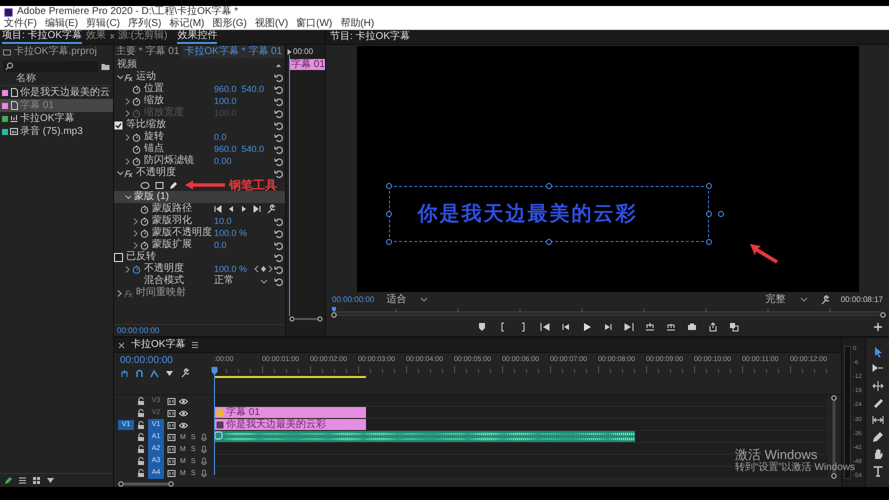 This screenshot has width=889, height=500. Describe the element at coordinates (565, 327) in the screenshot. I see `step-back-icon` at that location.